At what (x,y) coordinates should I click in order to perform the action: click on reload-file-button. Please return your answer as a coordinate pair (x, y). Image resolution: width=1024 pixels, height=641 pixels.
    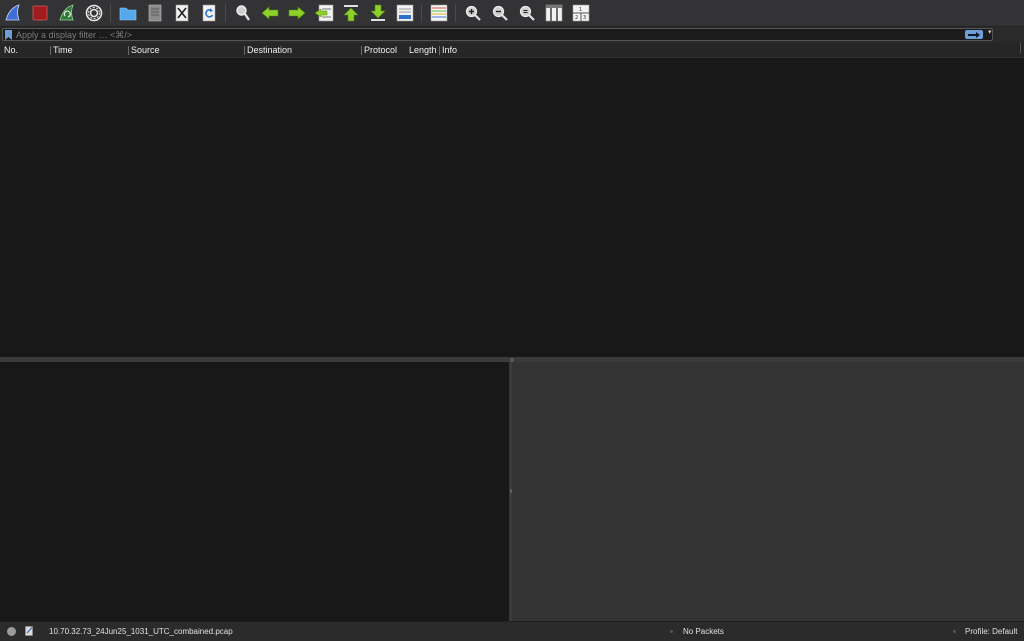
    Looking at the image, I should click on (209, 13).